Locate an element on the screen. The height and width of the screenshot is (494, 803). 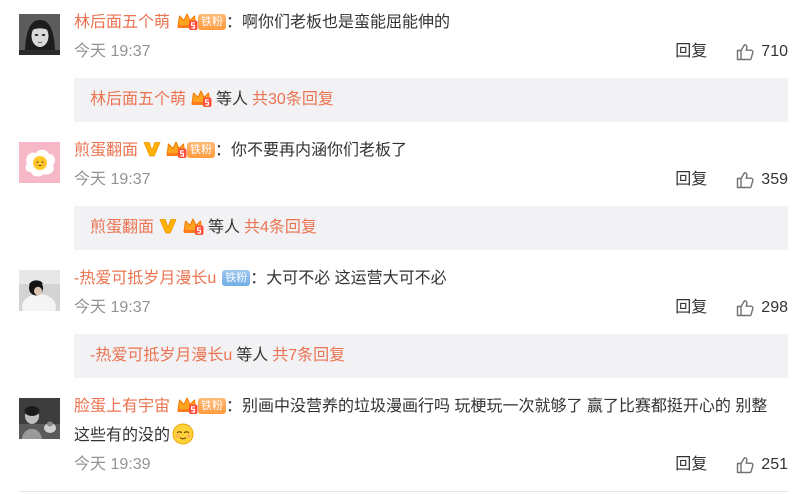
comment-actions: 回复 251 is located at coordinates (731, 465).